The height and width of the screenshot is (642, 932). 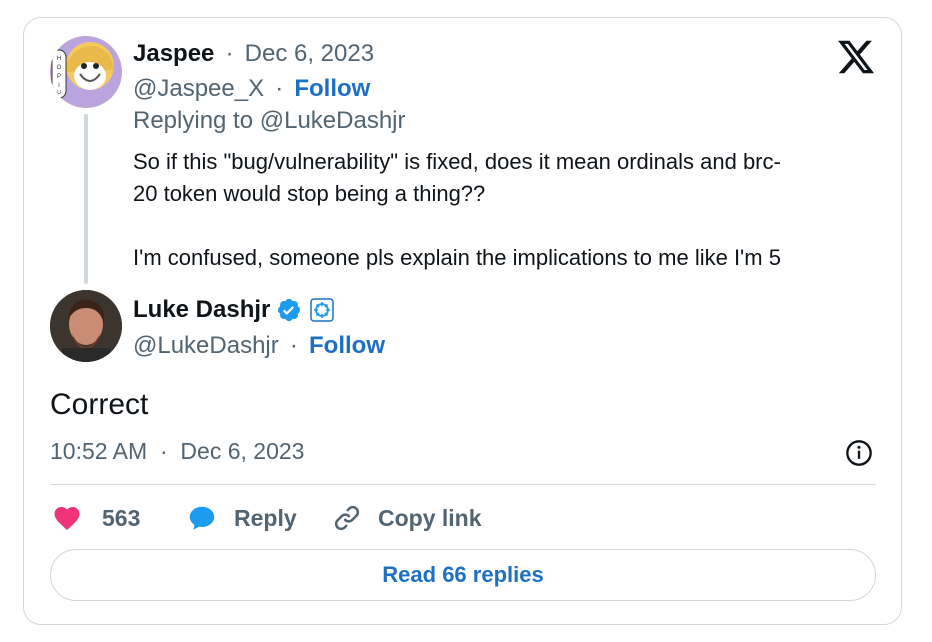 What do you see at coordinates (463, 484) in the screenshot?
I see `actions-divider` at bounding box center [463, 484].